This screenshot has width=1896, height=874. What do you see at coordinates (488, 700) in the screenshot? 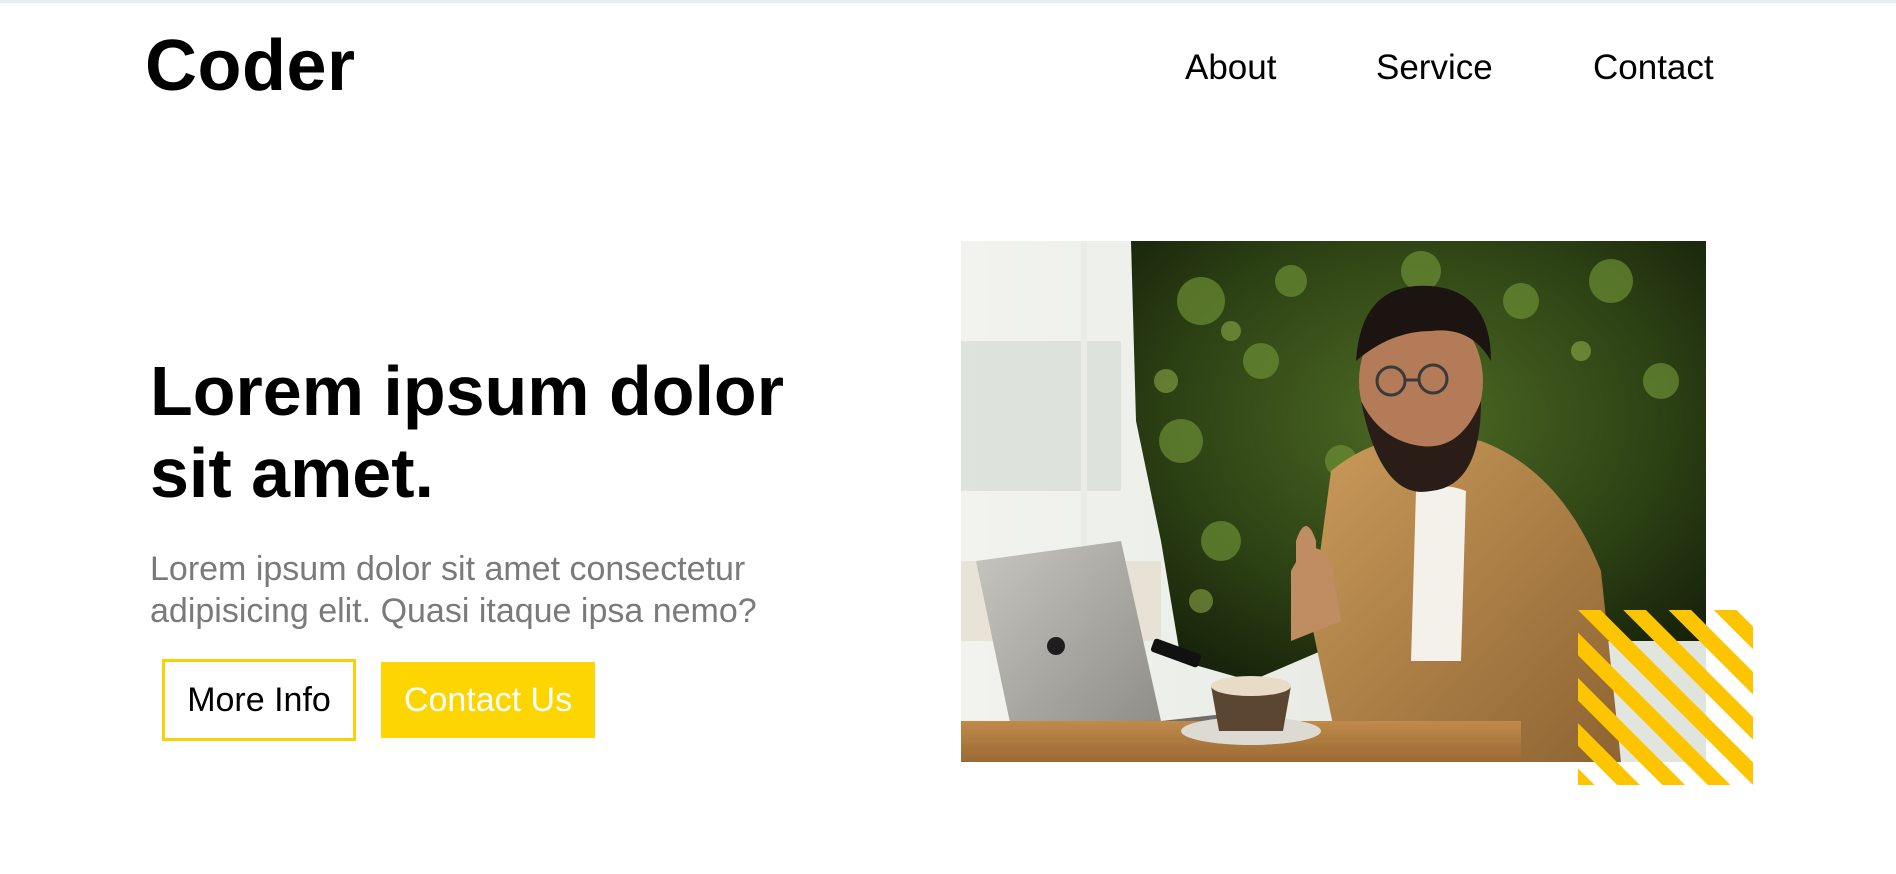
I see `contact-us-button: Contact Us` at bounding box center [488, 700].